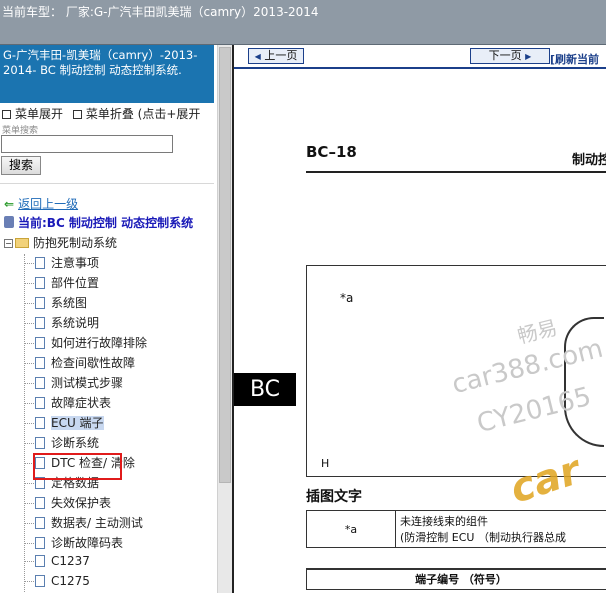 This screenshot has height=593, width=606. Describe the element at coordinates (87, 144) in the screenshot. I see `search-input` at that location.